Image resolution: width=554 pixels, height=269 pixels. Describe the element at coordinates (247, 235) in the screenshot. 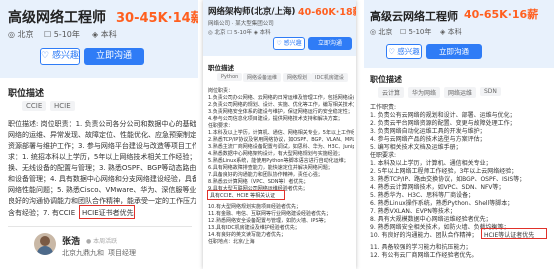

I see `description-line: 14.有良好的英文读写能力者优先；` at that location.